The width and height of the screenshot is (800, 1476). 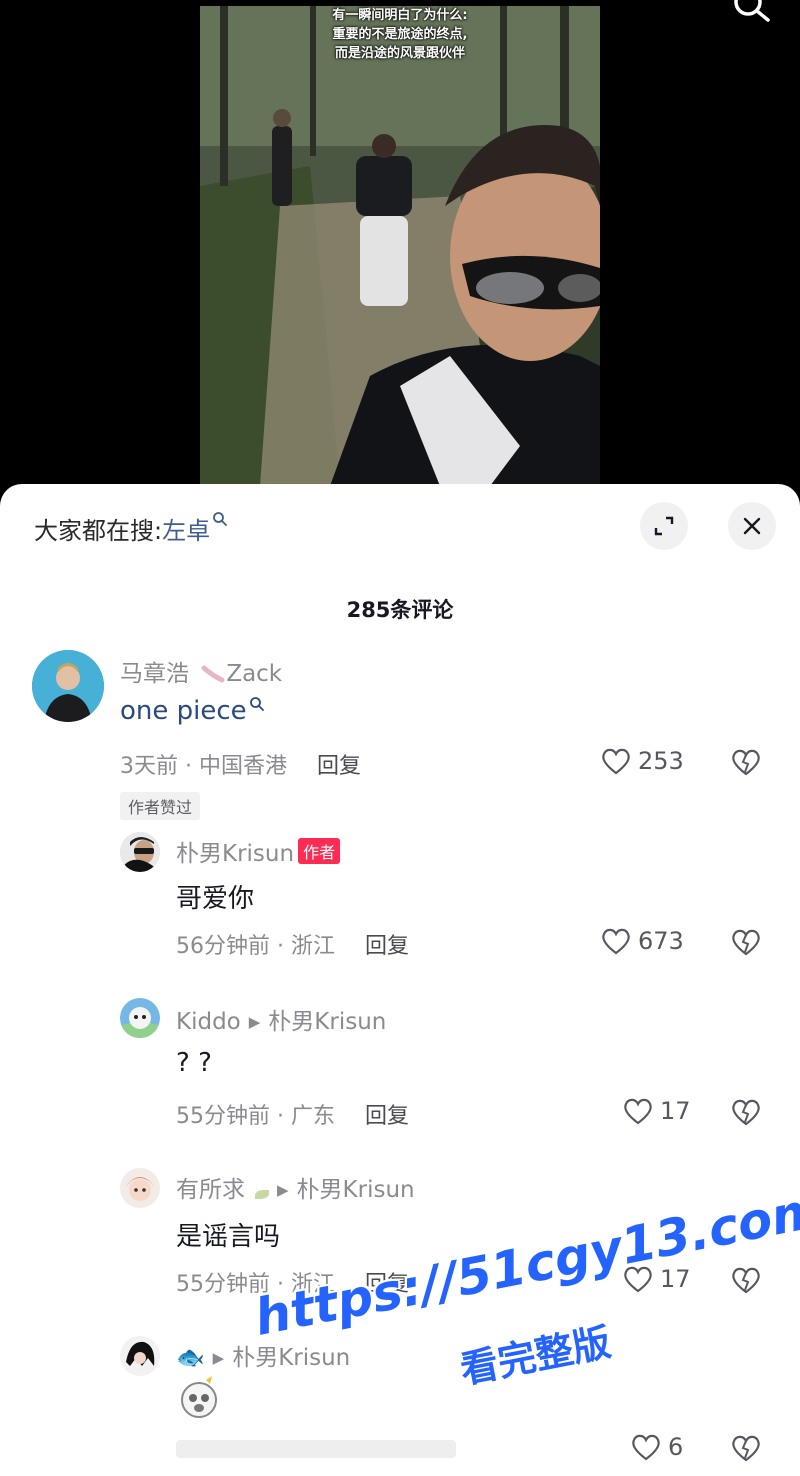 What do you see at coordinates (400, 15) in the screenshot?
I see `caption-line-1: 有一瞬间明白了为什么:` at bounding box center [400, 15].